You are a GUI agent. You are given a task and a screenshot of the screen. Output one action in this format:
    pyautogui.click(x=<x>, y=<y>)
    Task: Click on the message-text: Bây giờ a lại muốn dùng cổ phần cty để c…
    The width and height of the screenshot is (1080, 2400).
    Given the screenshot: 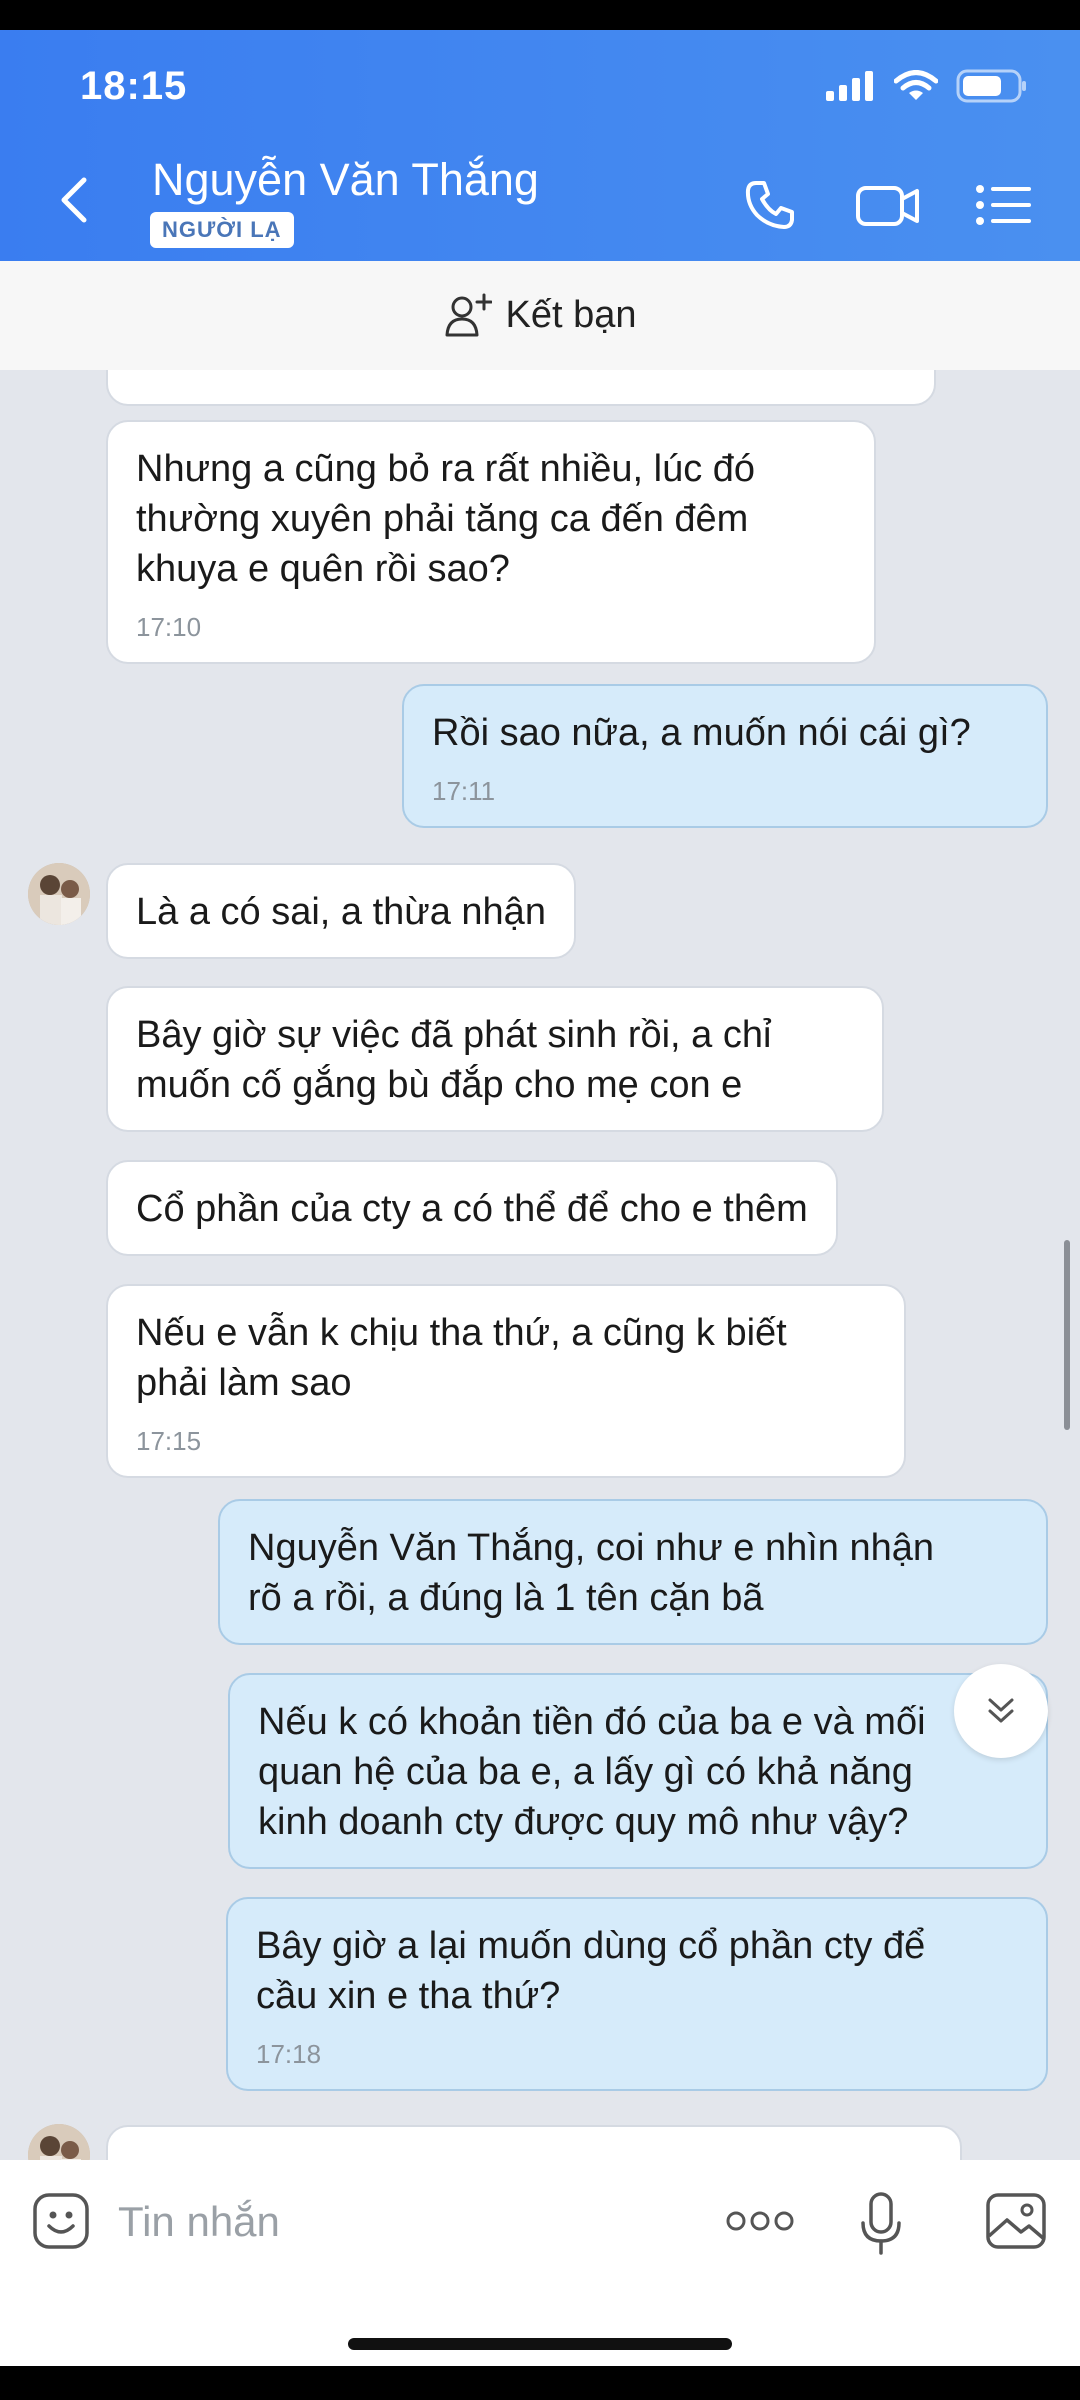 What is the action you would take?
    pyautogui.click(x=591, y=1971)
    